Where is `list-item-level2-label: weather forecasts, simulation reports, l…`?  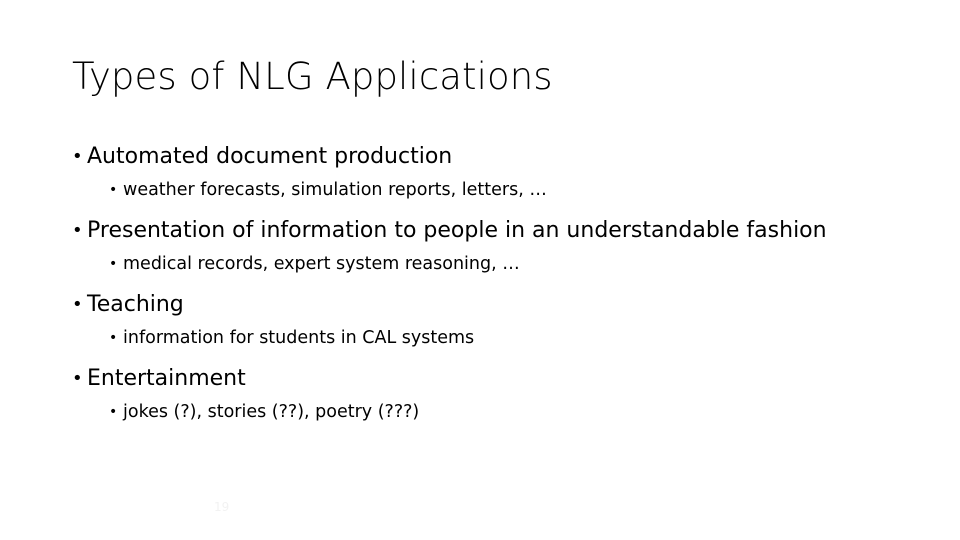
list-item-level2-label: weather forecasts, simulation reports, l… is located at coordinates (335, 190).